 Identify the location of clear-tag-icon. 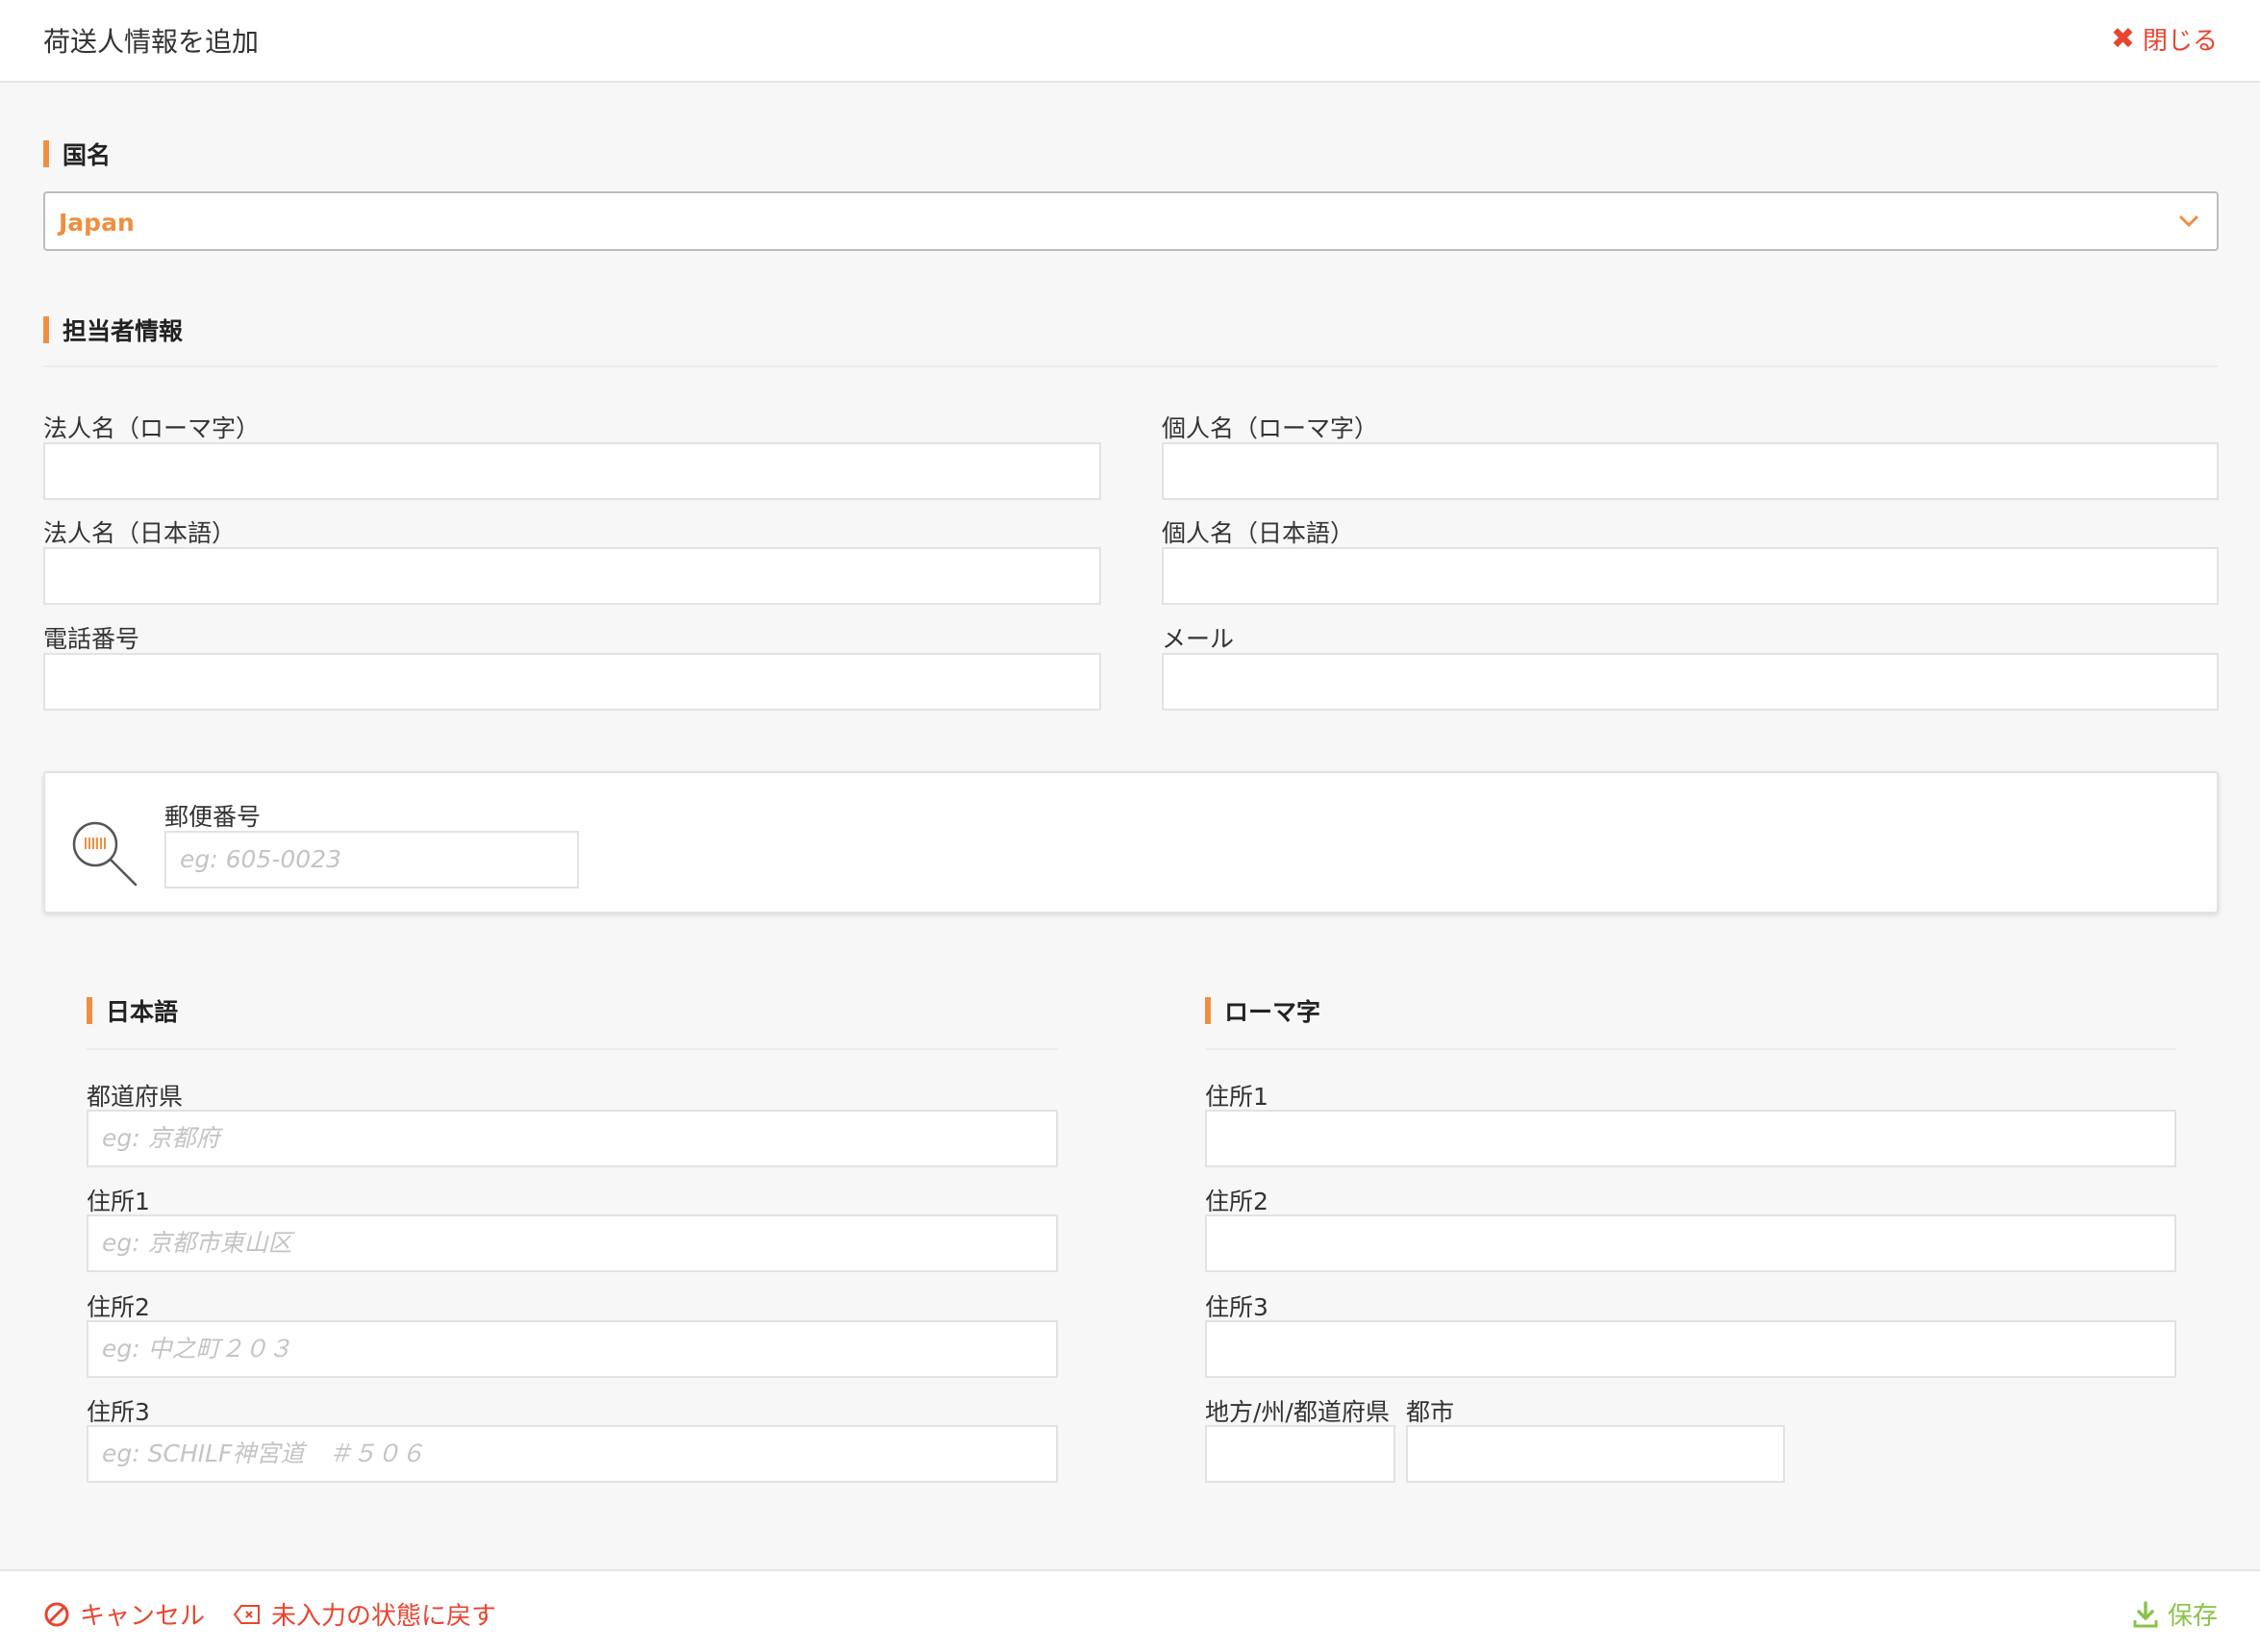
(247, 1615).